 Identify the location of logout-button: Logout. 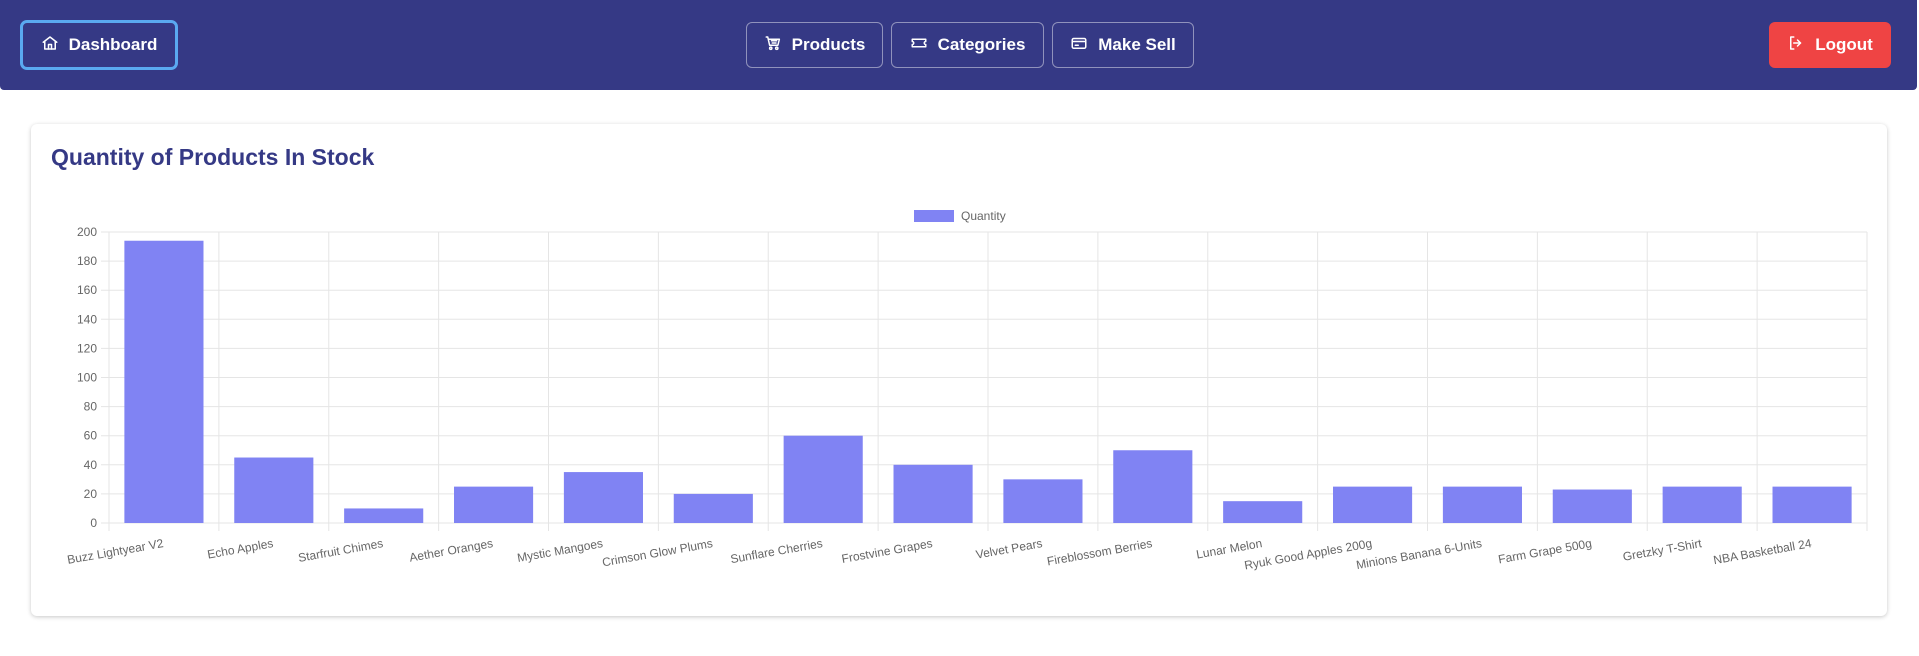
(1830, 45).